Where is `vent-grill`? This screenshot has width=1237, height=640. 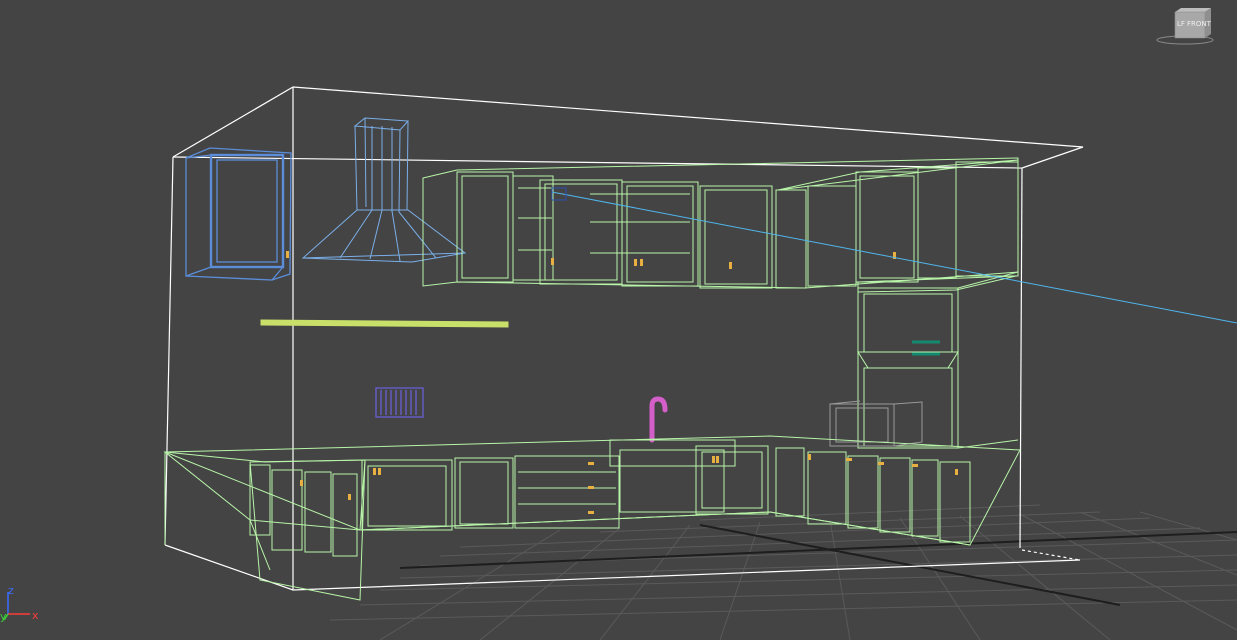 vent-grill is located at coordinates (399, 402).